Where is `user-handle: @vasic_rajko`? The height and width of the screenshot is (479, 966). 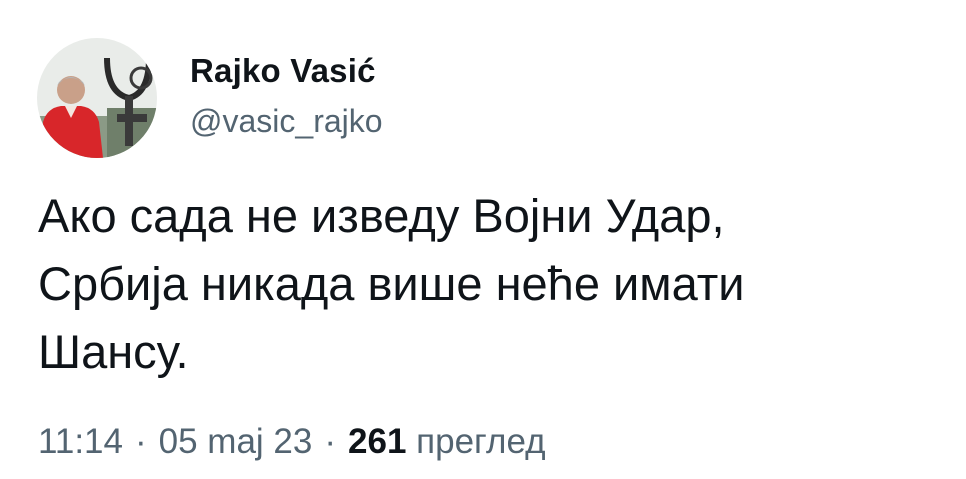 user-handle: @vasic_rajko is located at coordinates (286, 121).